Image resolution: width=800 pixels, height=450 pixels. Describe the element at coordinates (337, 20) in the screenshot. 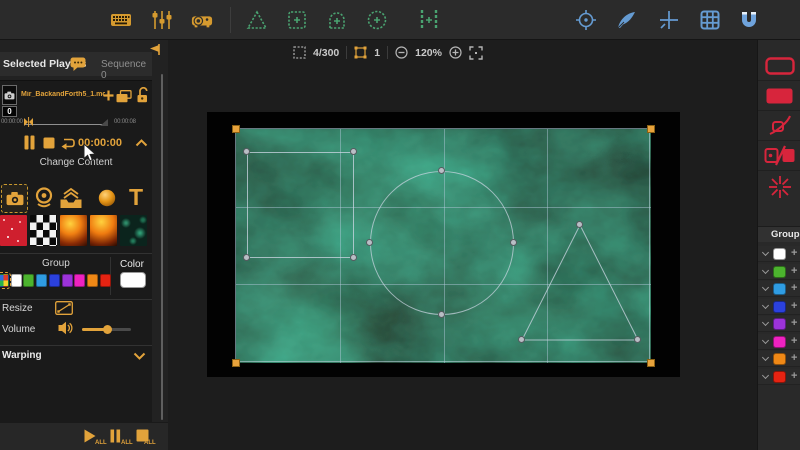

I see `arch-screen-add-icon` at that location.